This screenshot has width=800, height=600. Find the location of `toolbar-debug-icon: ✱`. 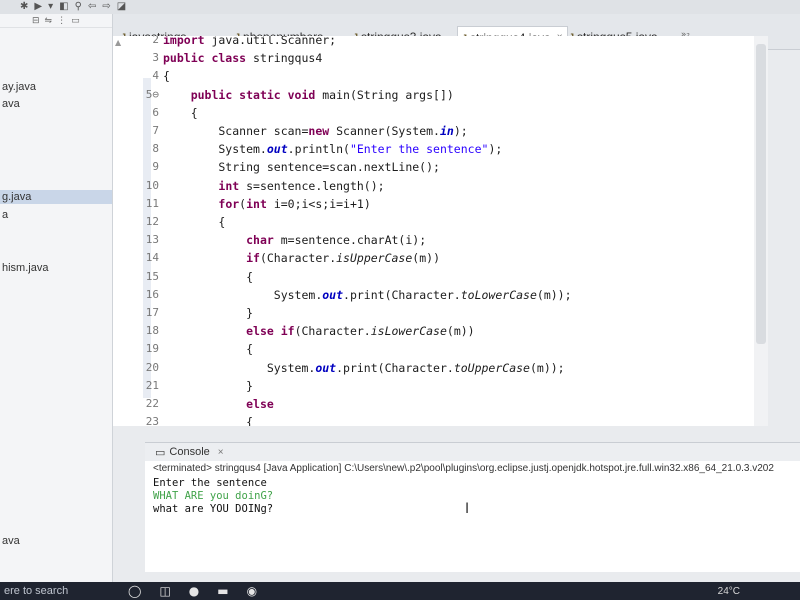

toolbar-debug-icon: ✱ is located at coordinates (24, 7).